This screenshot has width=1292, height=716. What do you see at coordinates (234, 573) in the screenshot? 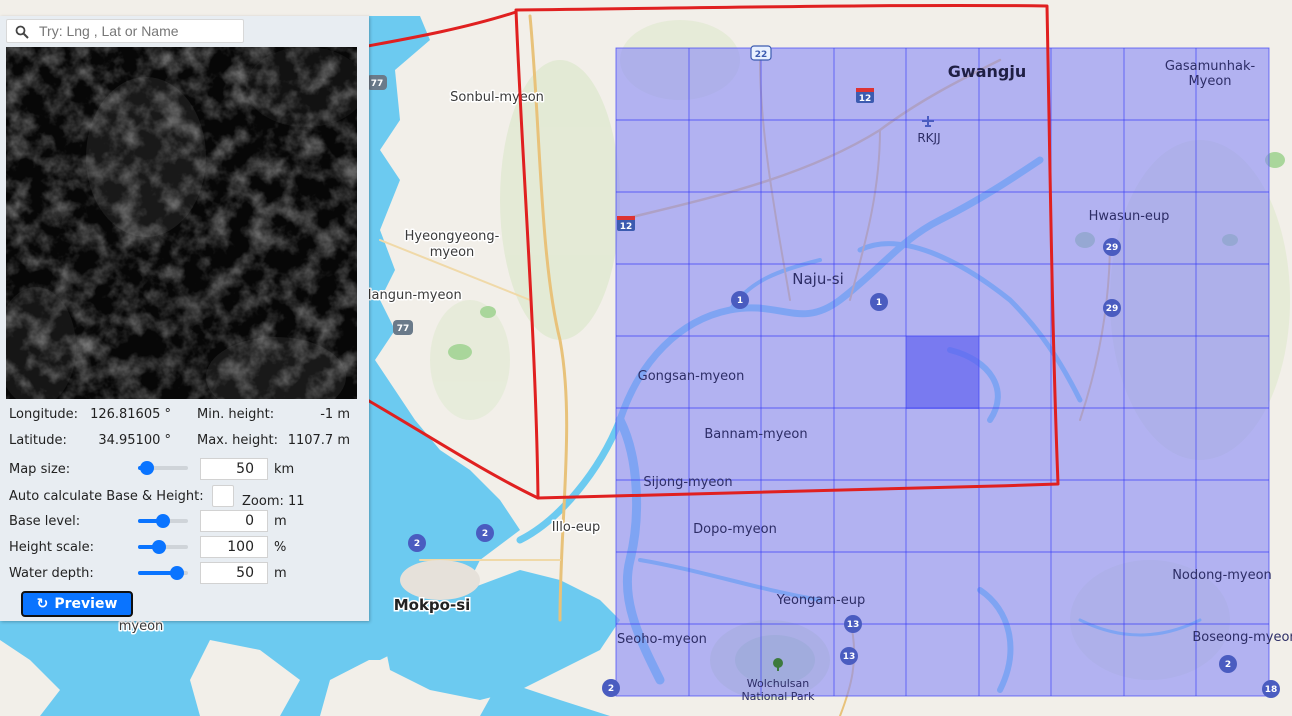
I see `water-depth-input: 50` at bounding box center [234, 573].